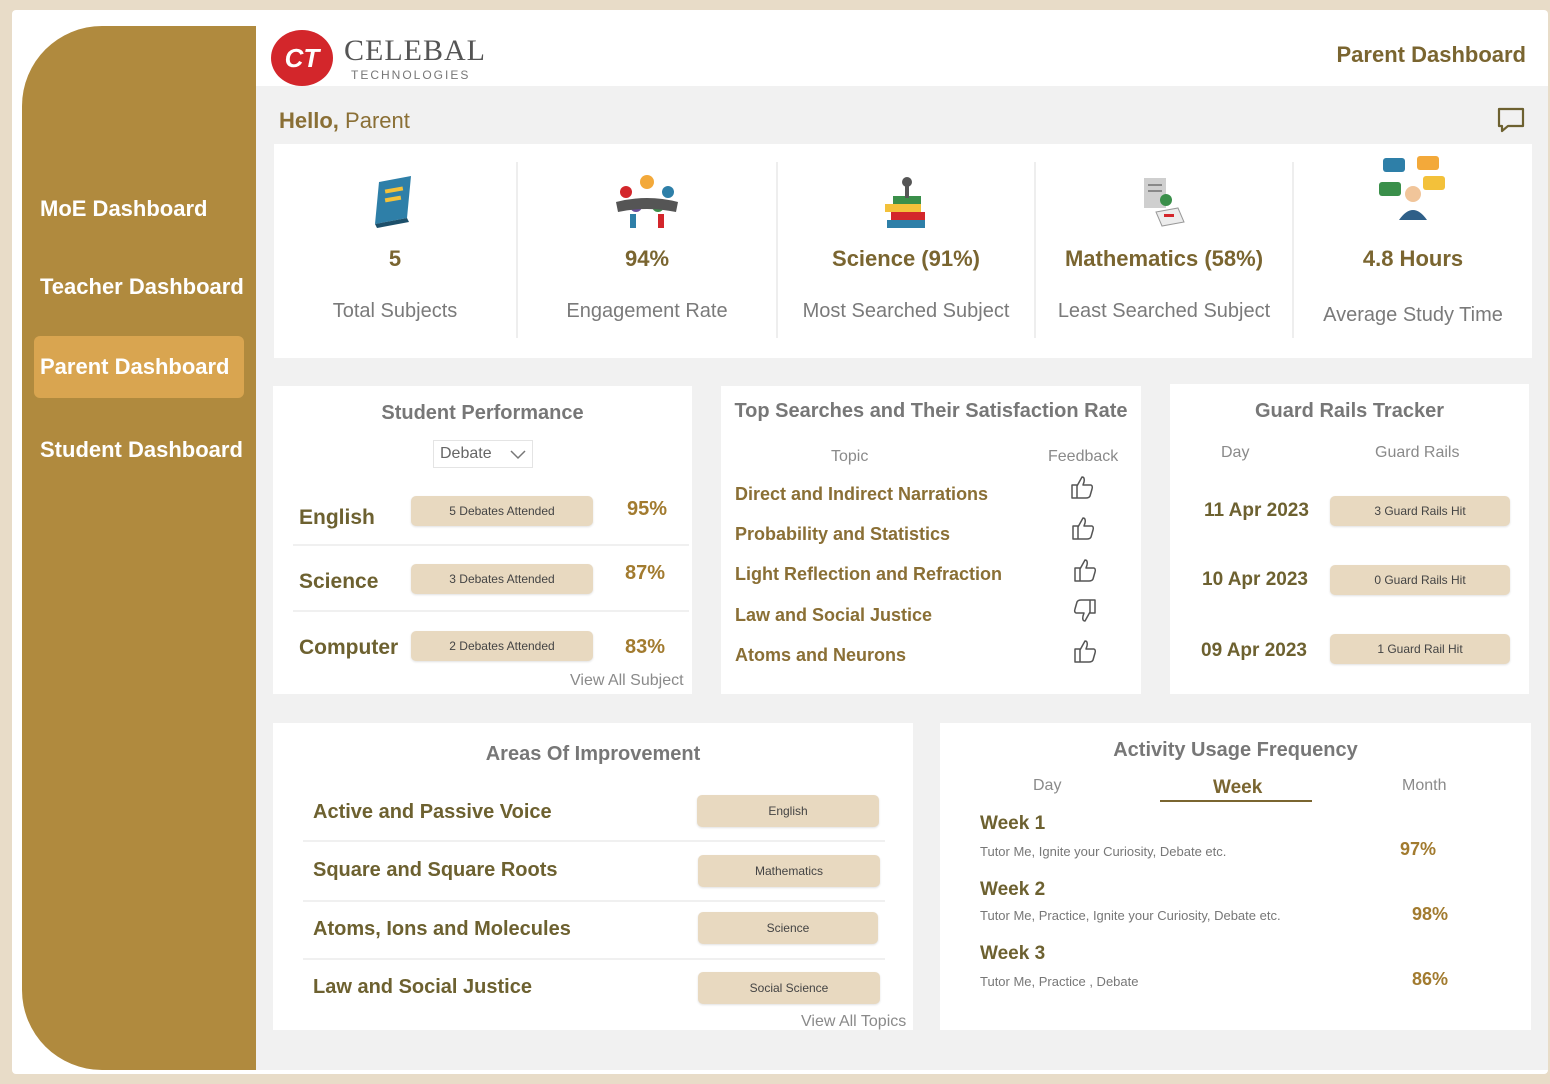  Describe the element at coordinates (1254, 650) in the screenshot. I see `guard-date: 09 Apr 2023` at that location.